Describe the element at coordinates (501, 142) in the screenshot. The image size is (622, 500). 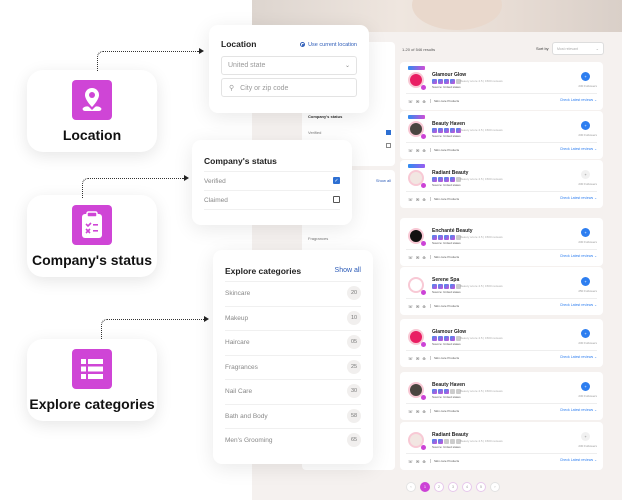
I see `divider` at that location.